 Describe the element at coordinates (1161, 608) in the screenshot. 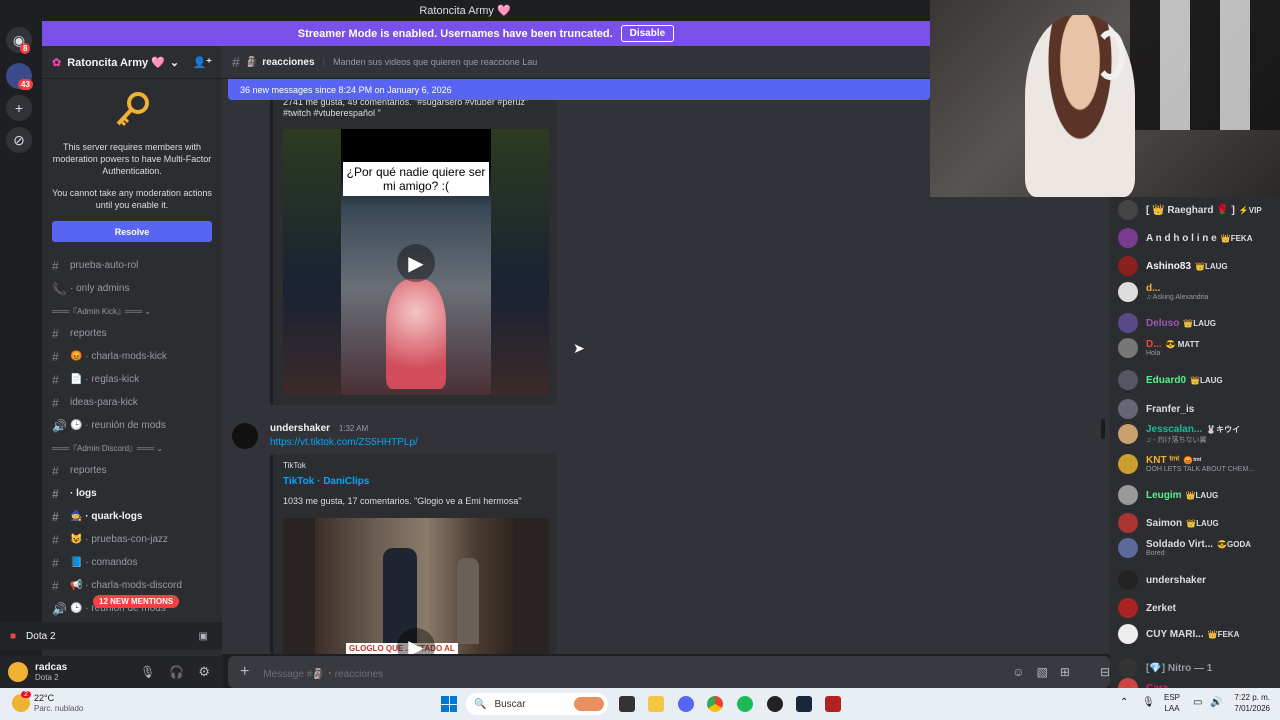

I see `member-name: Zerket` at that location.